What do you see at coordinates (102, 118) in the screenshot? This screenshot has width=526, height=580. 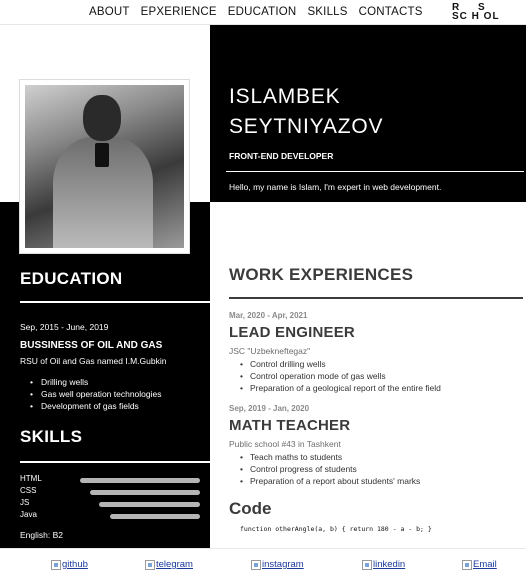 I see `photo-figure-head` at bounding box center [102, 118].